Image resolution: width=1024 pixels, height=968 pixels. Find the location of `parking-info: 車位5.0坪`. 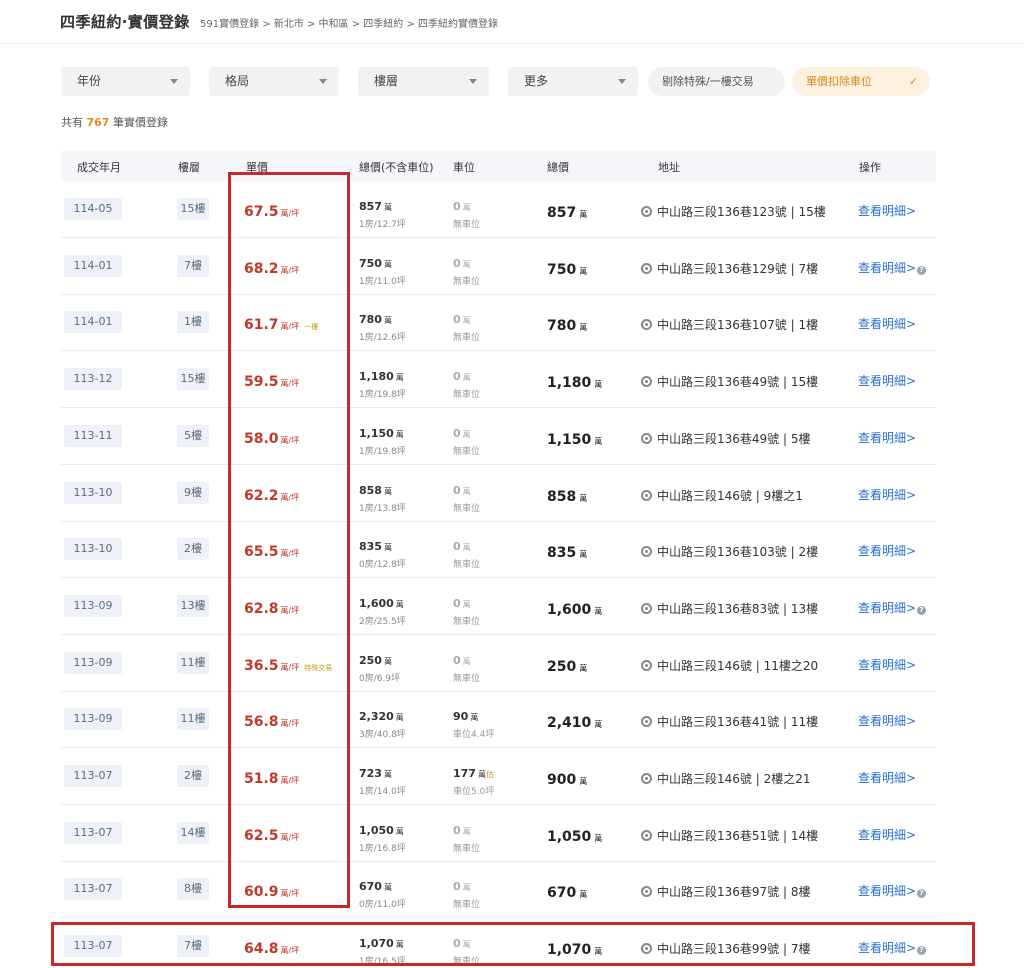

parking-info: 車位5.0坪 is located at coordinates (474, 792).